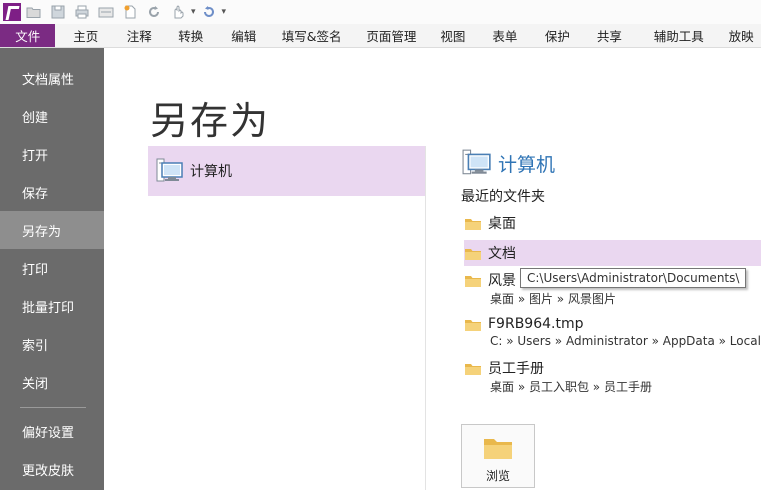 The width and height of the screenshot is (761, 490). What do you see at coordinates (557, 35) in the screenshot?
I see `tab-protect: 保护` at bounding box center [557, 35].